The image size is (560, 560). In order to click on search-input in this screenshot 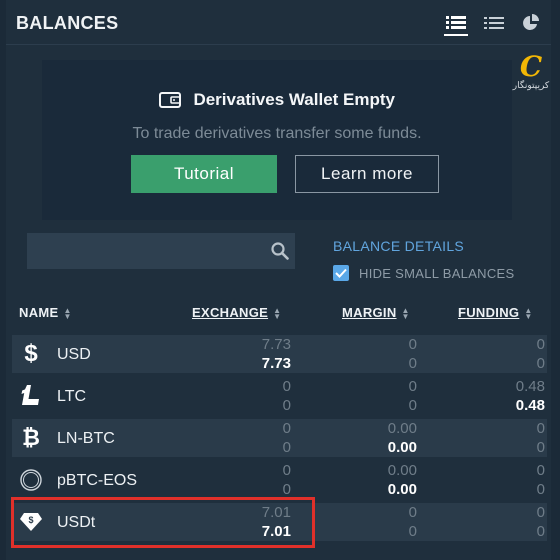, I will do `click(161, 251)`.